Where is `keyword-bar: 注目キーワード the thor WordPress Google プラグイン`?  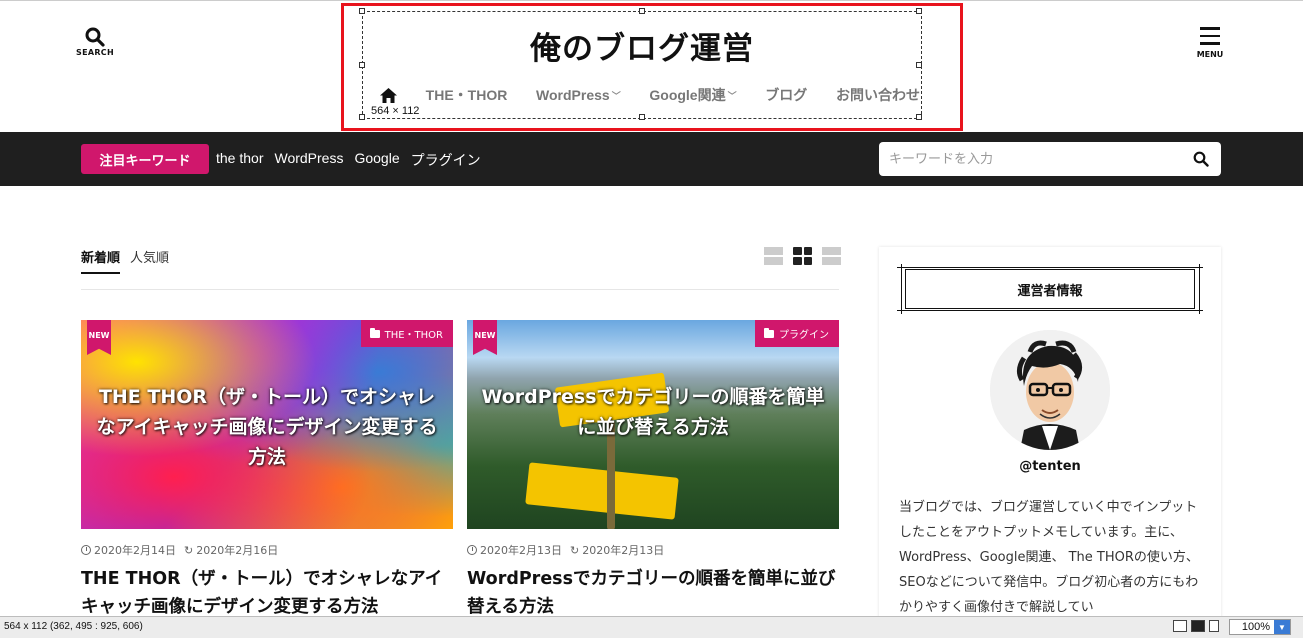
keyword-bar: 注目キーワード the thor WordPress Google プラグイン is located at coordinates (651, 159).